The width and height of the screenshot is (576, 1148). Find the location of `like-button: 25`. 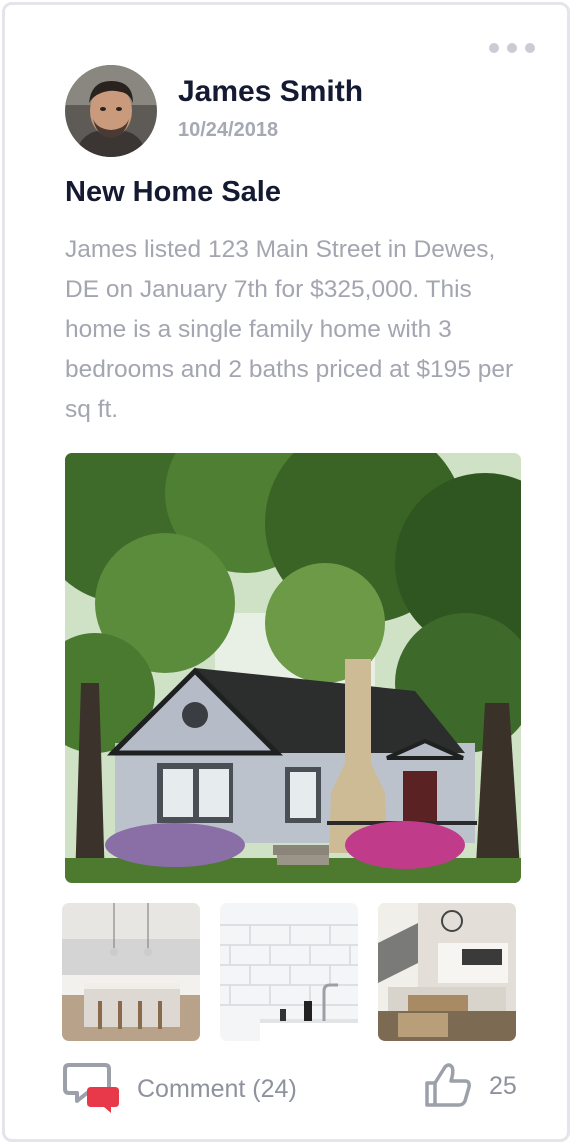

like-button: 25 is located at coordinates (478, 1086).